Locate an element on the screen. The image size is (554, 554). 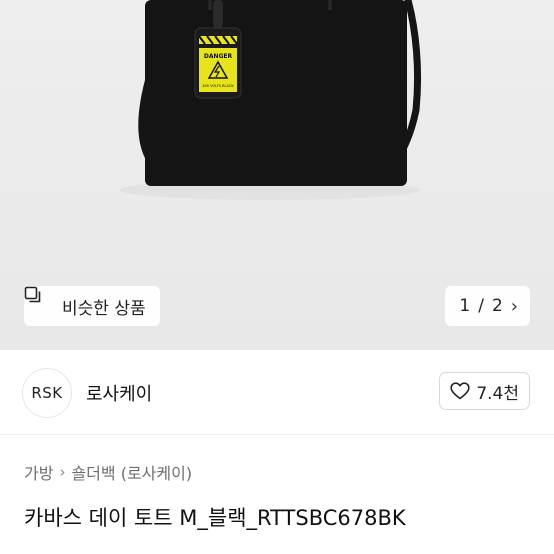
like-button: 7.4천 is located at coordinates (484, 391).